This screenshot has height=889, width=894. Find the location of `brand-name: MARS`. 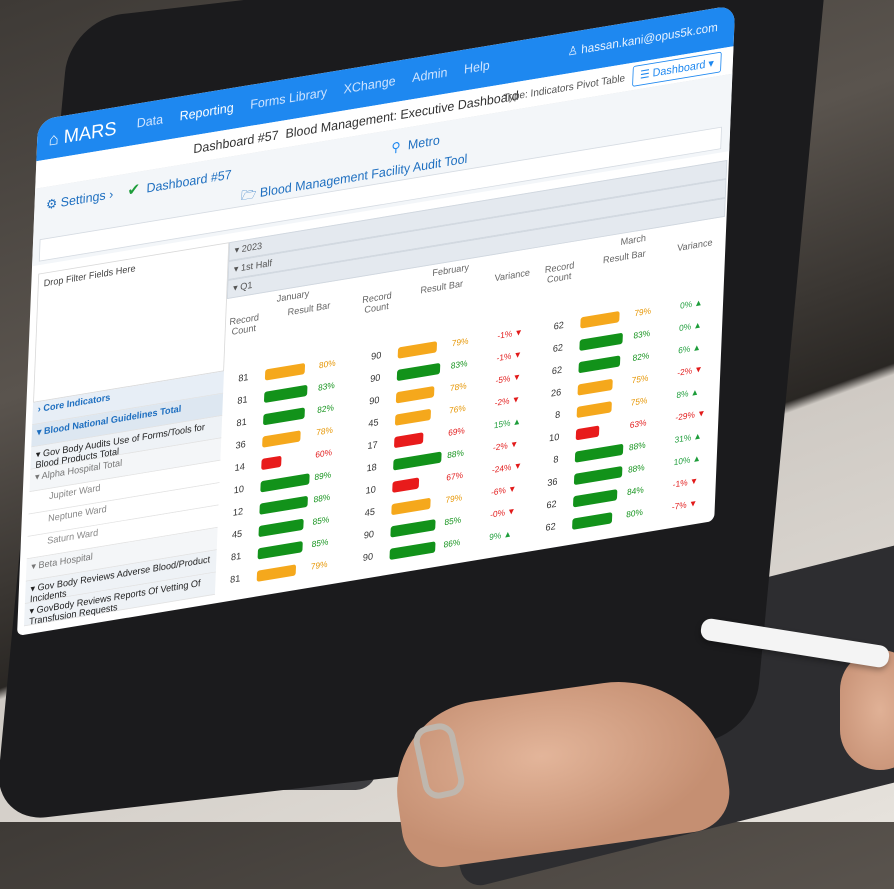

brand-name: MARS is located at coordinates (90, 132).